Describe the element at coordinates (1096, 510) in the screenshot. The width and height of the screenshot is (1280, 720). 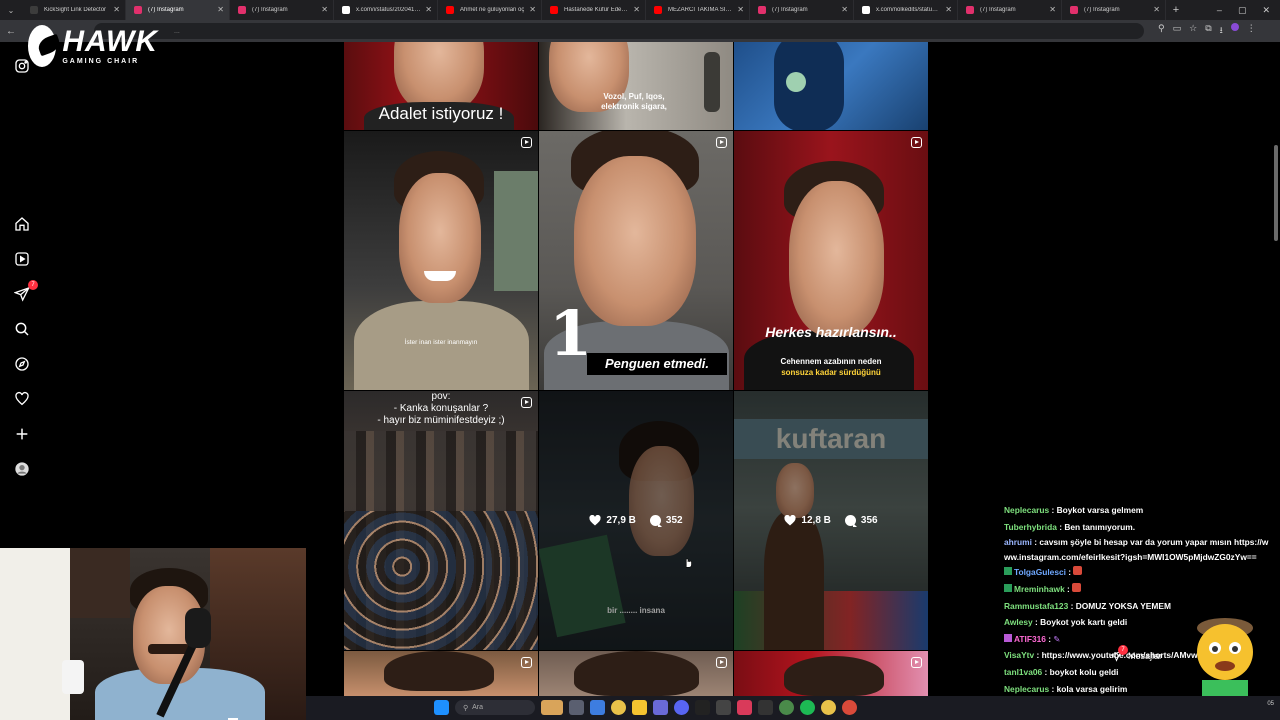
I see `chat-text: : Boykot varsa gelmem` at that location.